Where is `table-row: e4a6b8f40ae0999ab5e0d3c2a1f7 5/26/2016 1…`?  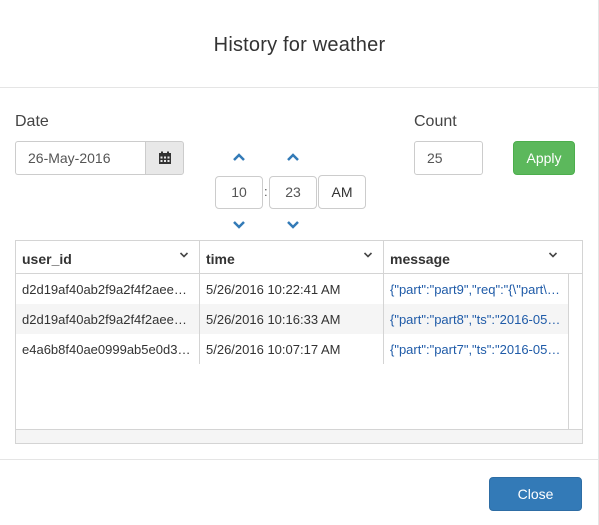 table-row: e4a6b8f40ae0999ab5e0d3c2a1f7 5/26/2016 1… is located at coordinates (292, 349).